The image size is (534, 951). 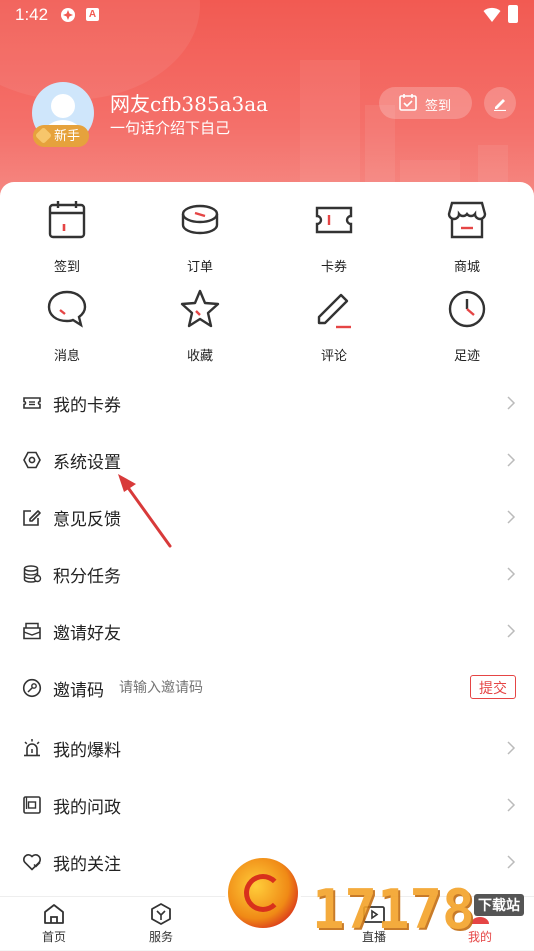 What do you see at coordinates (513, 14) in the screenshot?
I see `battery-icon` at bounding box center [513, 14].